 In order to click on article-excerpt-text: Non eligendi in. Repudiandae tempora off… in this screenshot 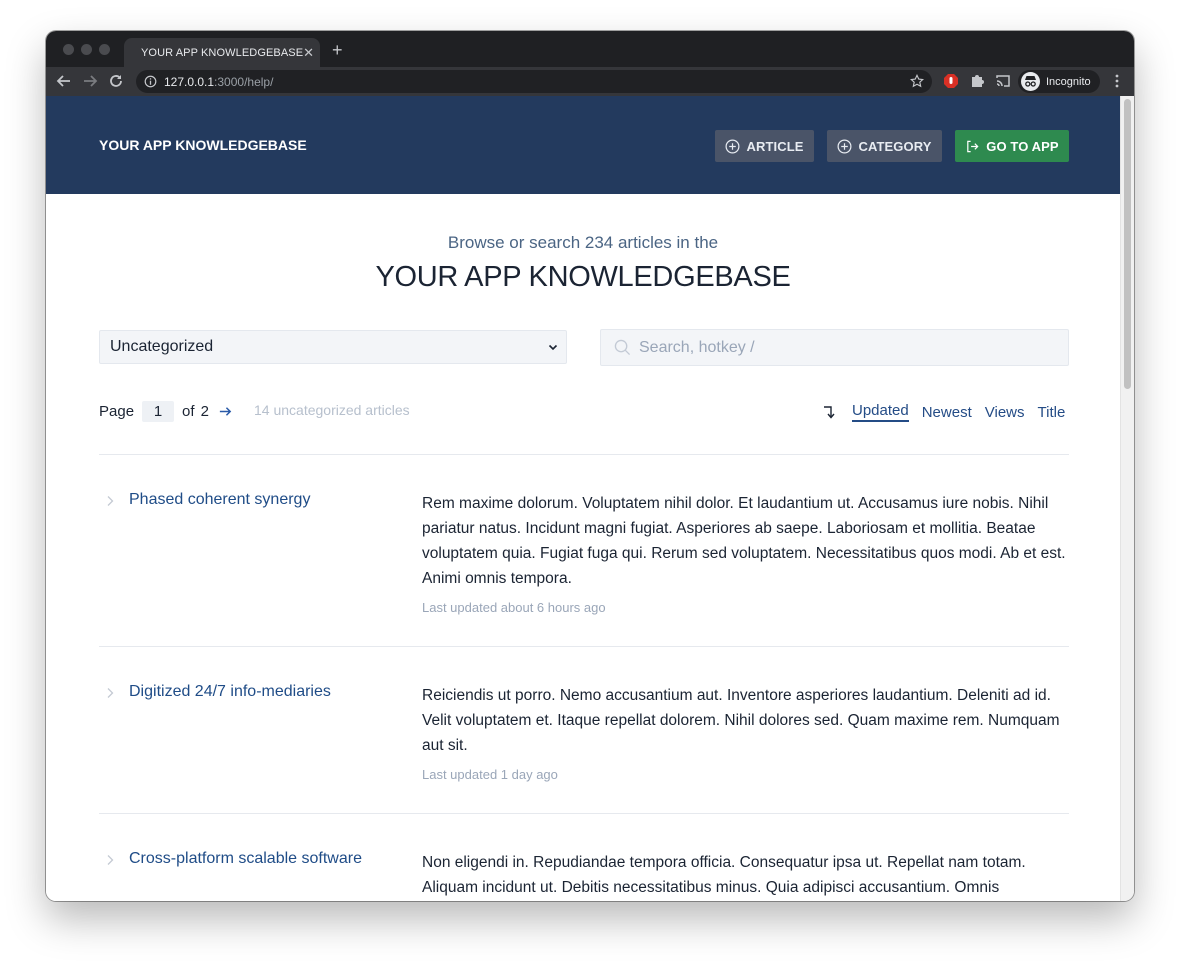, I will do `click(724, 875)`.